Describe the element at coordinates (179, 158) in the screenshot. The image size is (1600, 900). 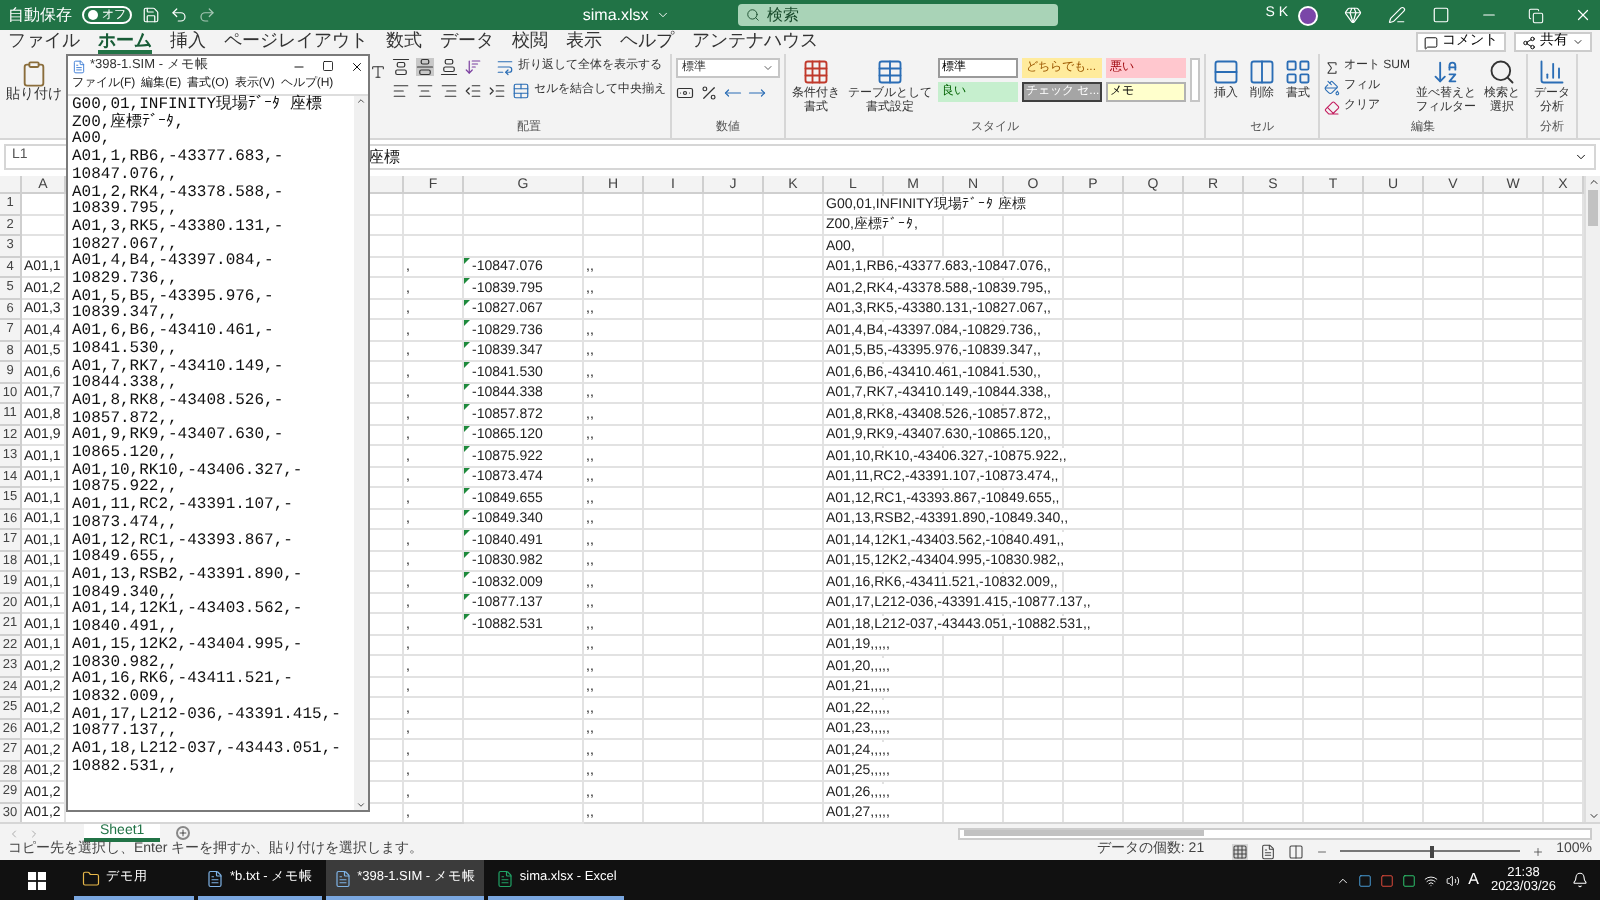
I see `text-line: A01,1,RB6,-43377.683,-` at that location.